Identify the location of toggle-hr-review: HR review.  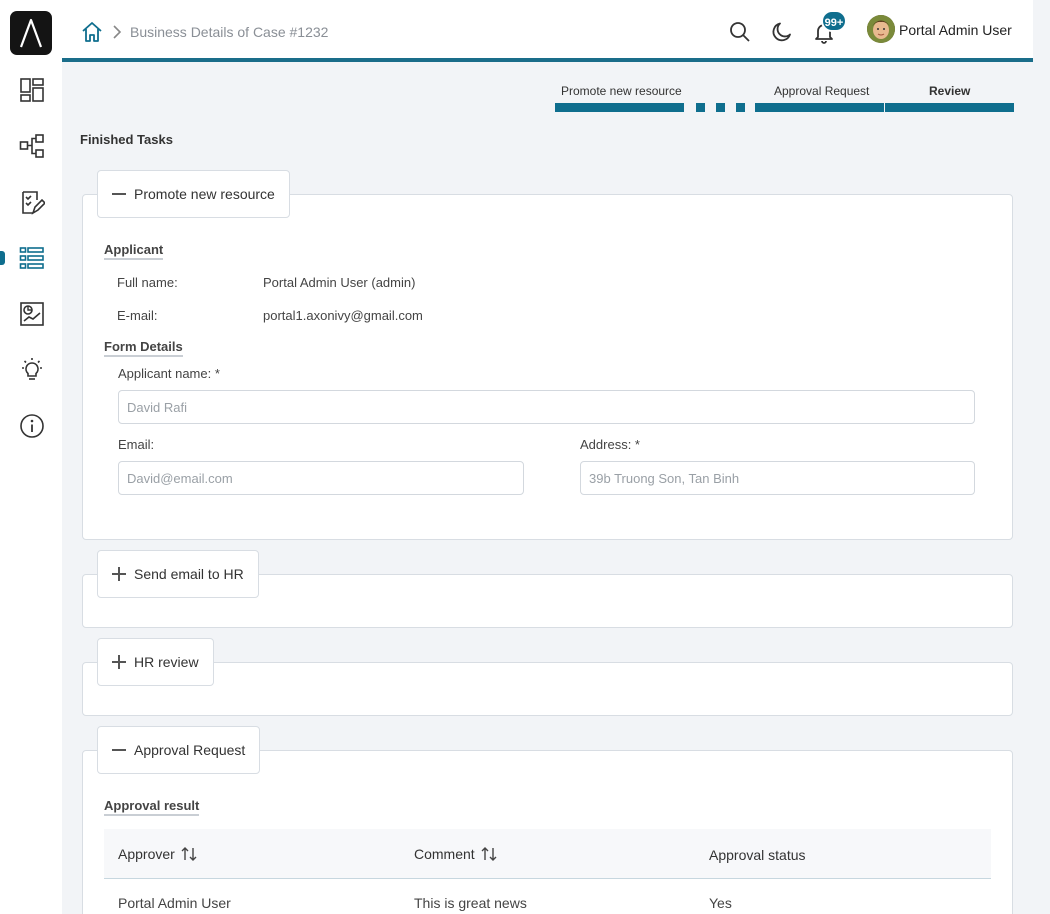
(155, 662).